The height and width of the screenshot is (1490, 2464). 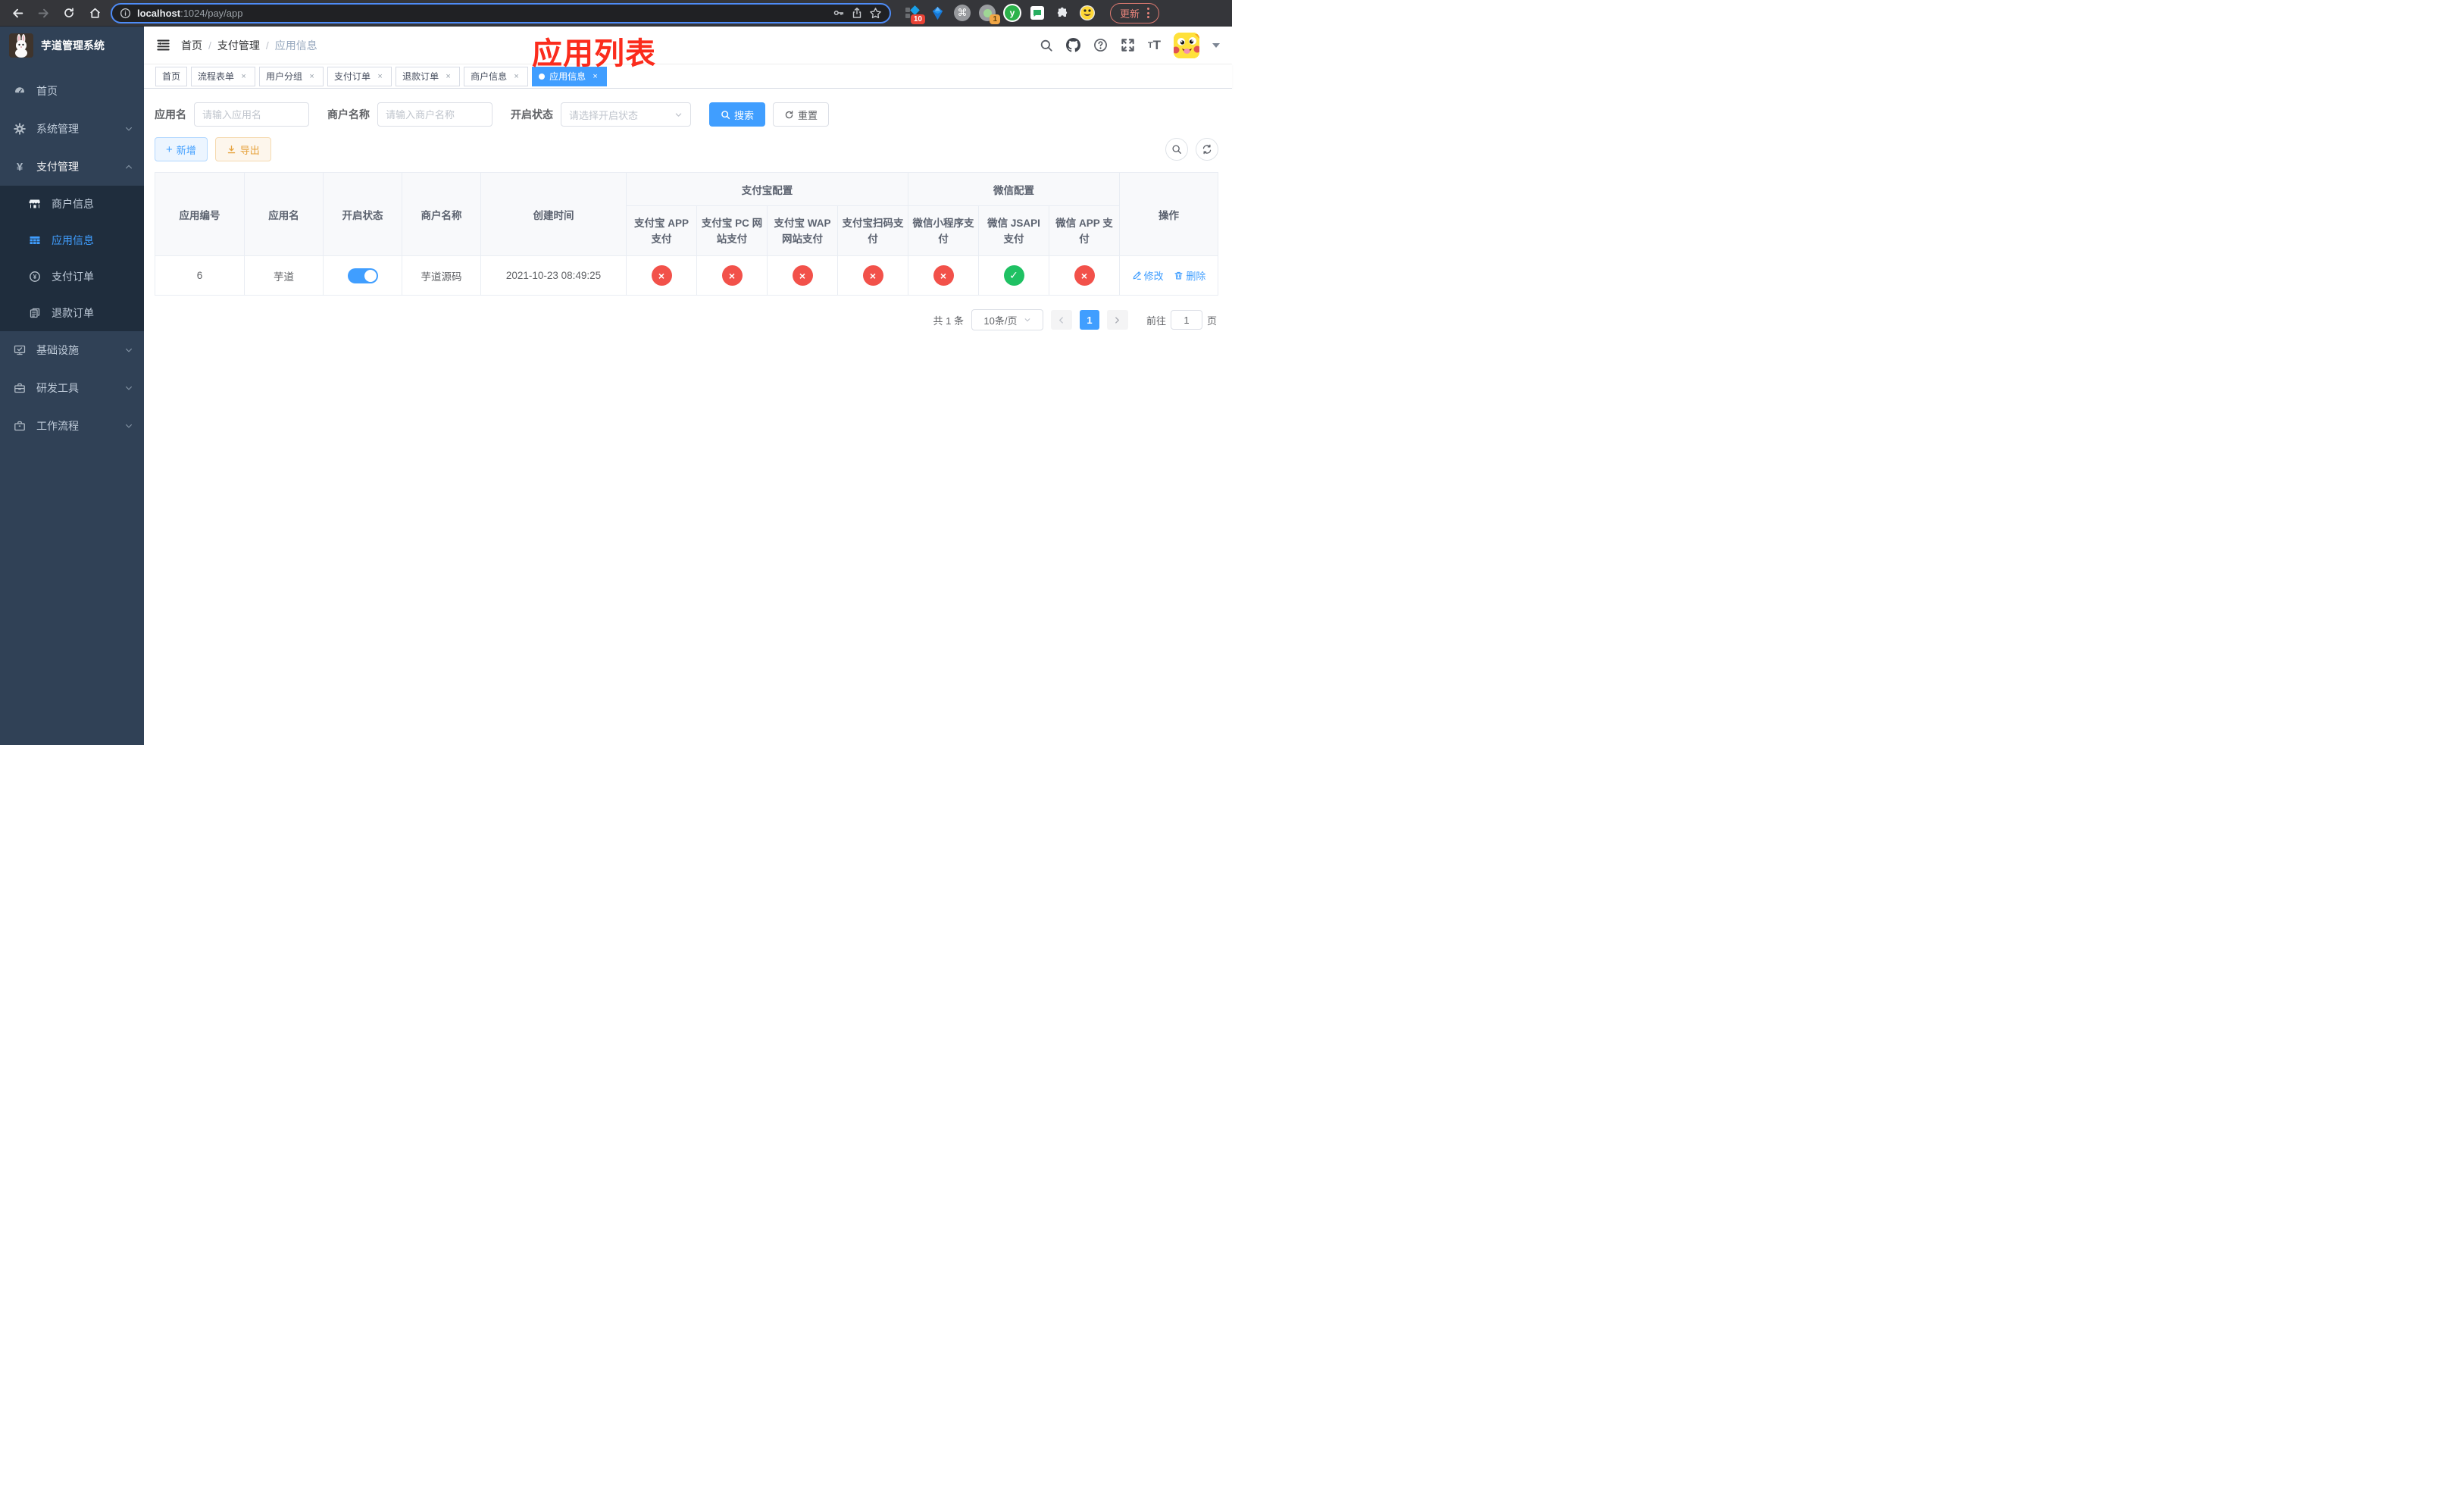 What do you see at coordinates (291, 76) in the screenshot?
I see `tab-user-group: 用户分组 ×` at bounding box center [291, 76].